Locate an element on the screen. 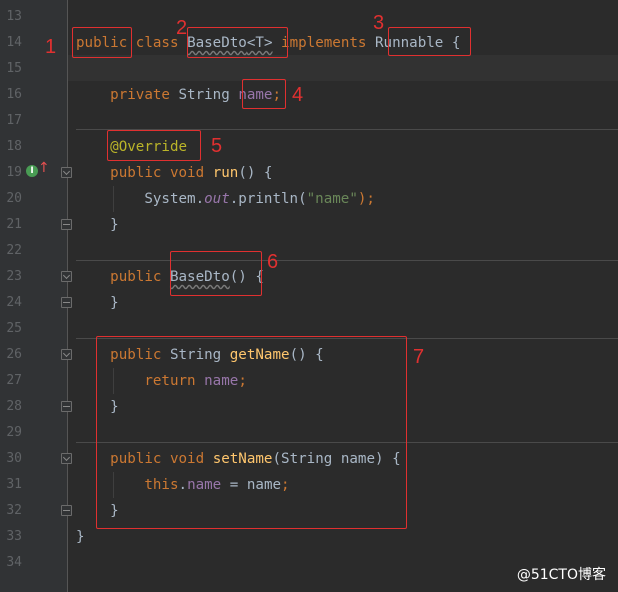 The image size is (618, 592). line-number: 33 is located at coordinates (14, 536).